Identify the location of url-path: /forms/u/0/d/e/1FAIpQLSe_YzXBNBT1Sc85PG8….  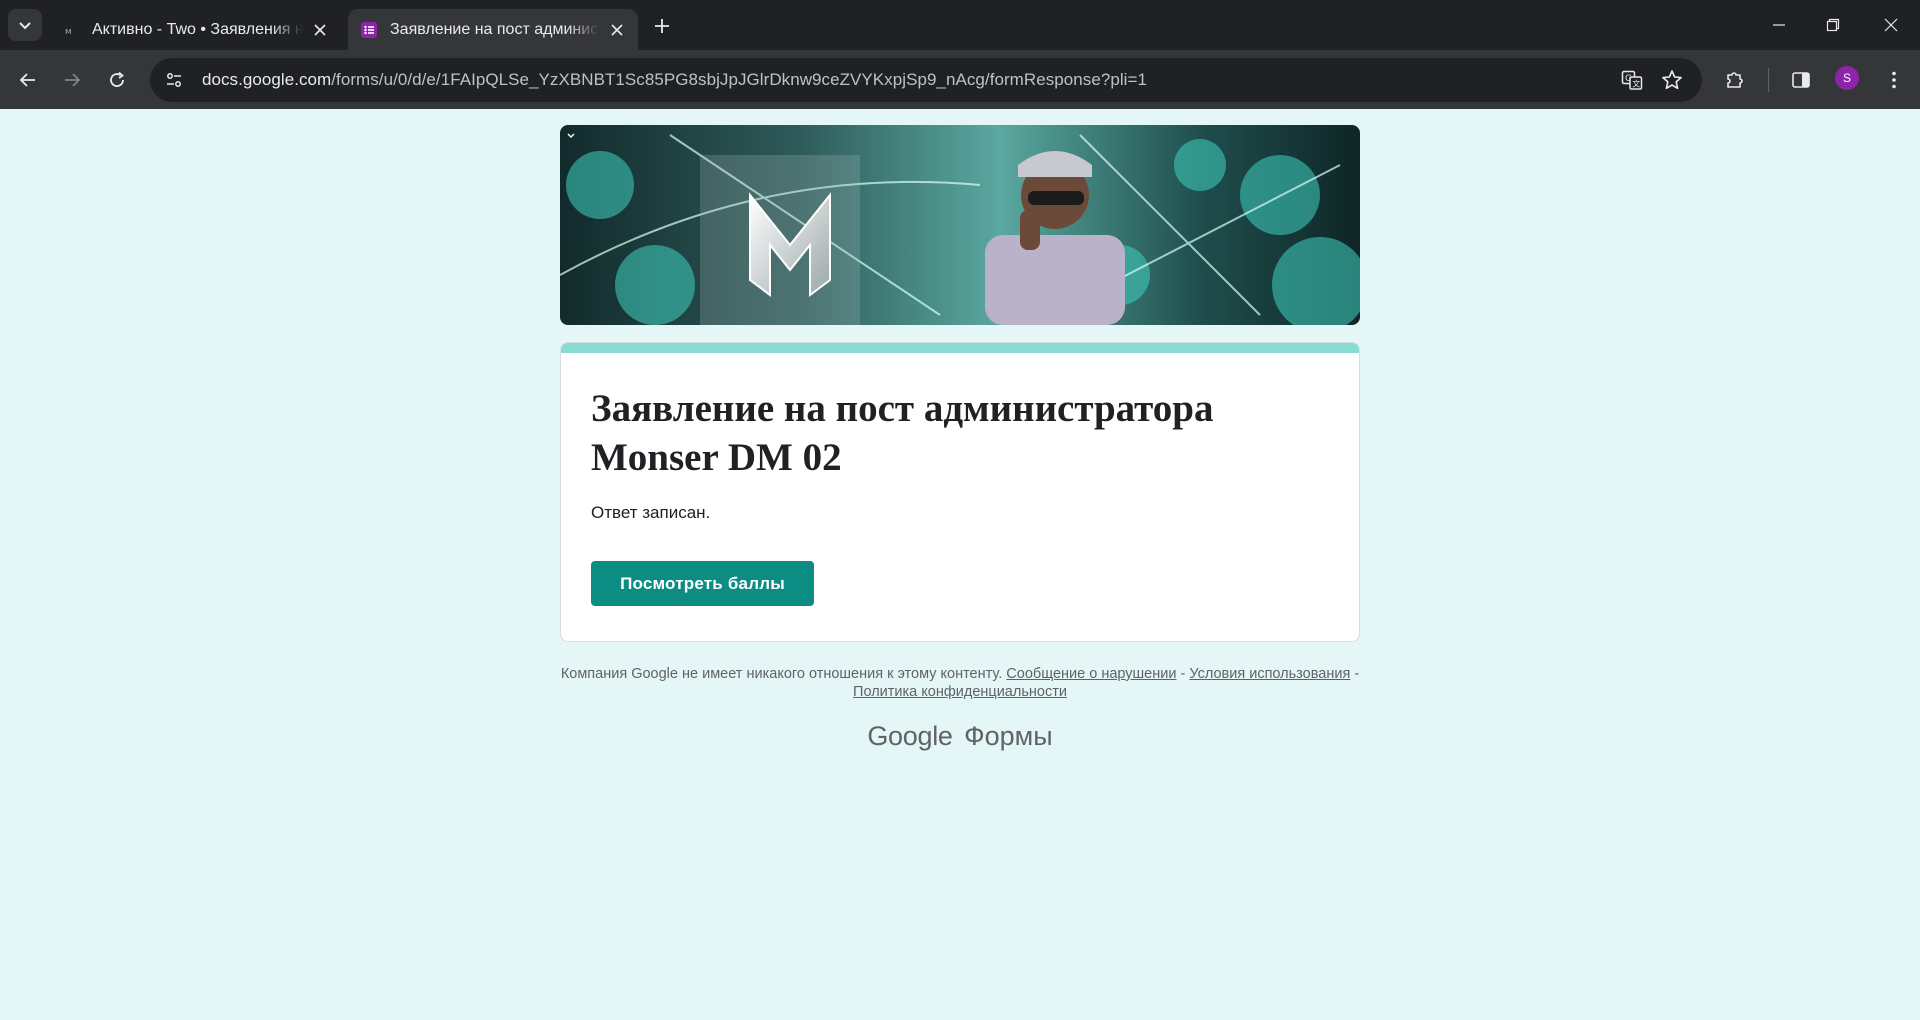
(739, 79).